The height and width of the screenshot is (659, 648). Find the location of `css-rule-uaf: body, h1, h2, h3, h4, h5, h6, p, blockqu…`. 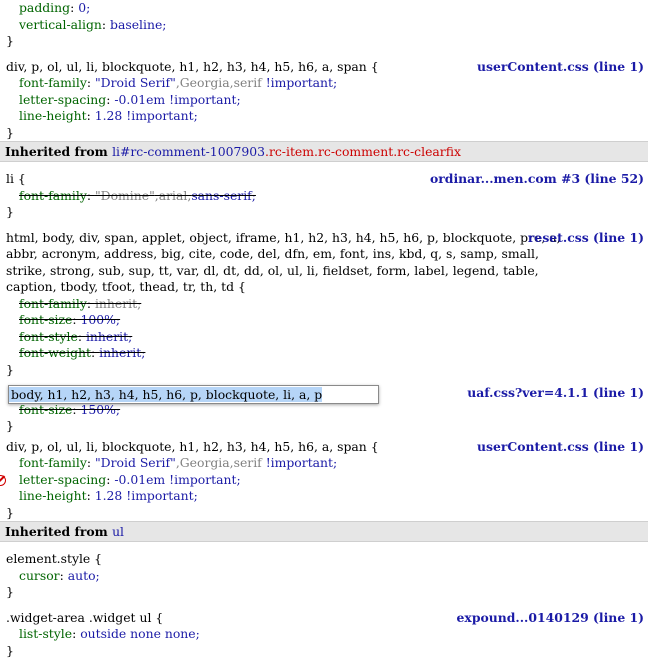

css-rule-uaf: body, h1, h2, h3, h4, h5, h6, p, blockqu… is located at coordinates (324, 410).